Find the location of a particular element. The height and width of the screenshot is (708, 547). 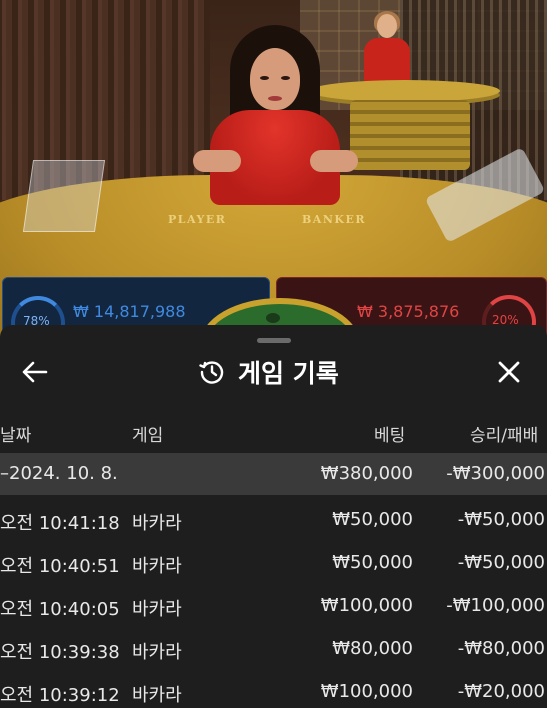

row-winloss: -₩80,000 is located at coordinates (501, 648).